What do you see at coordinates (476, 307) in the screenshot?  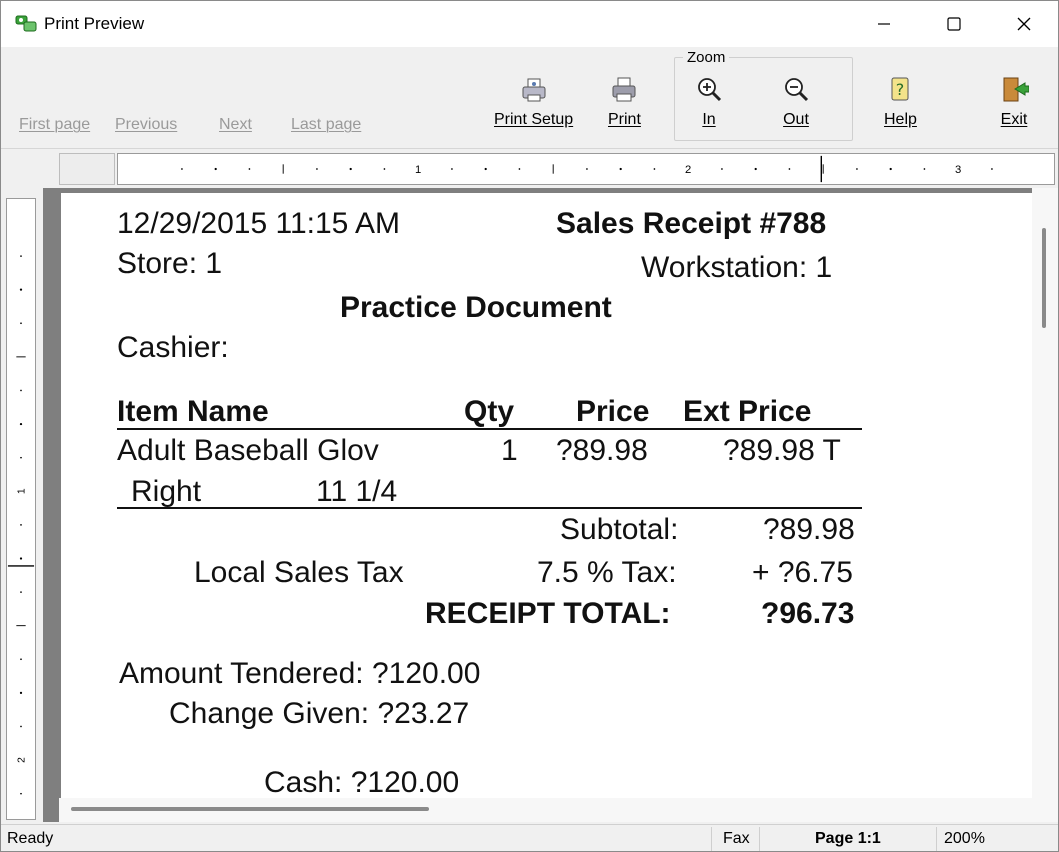 I see `receipt-doc-type: Practice Document` at bounding box center [476, 307].